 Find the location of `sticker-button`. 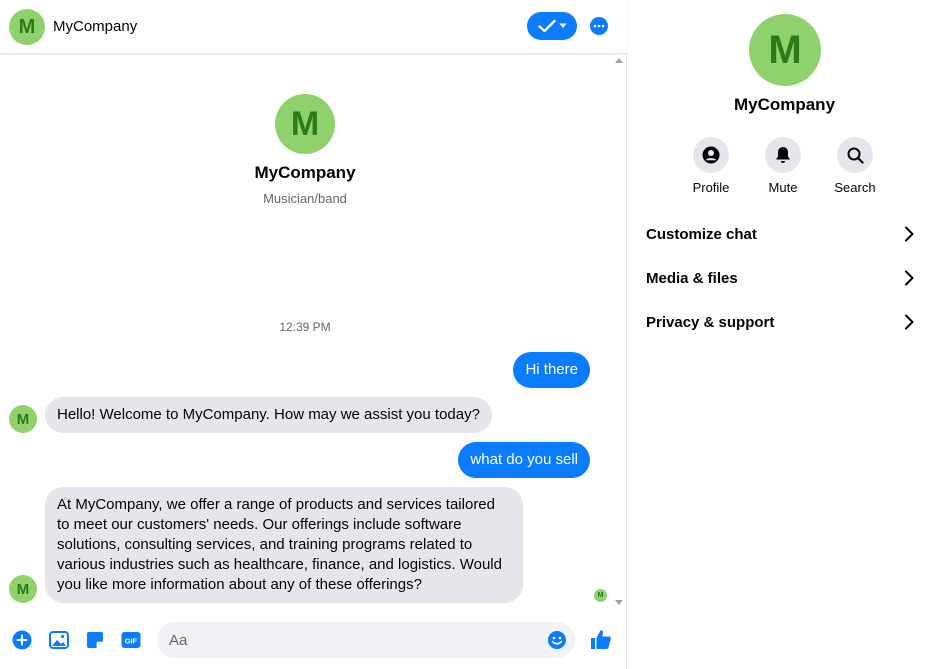

sticker-button is located at coordinates (95, 640).